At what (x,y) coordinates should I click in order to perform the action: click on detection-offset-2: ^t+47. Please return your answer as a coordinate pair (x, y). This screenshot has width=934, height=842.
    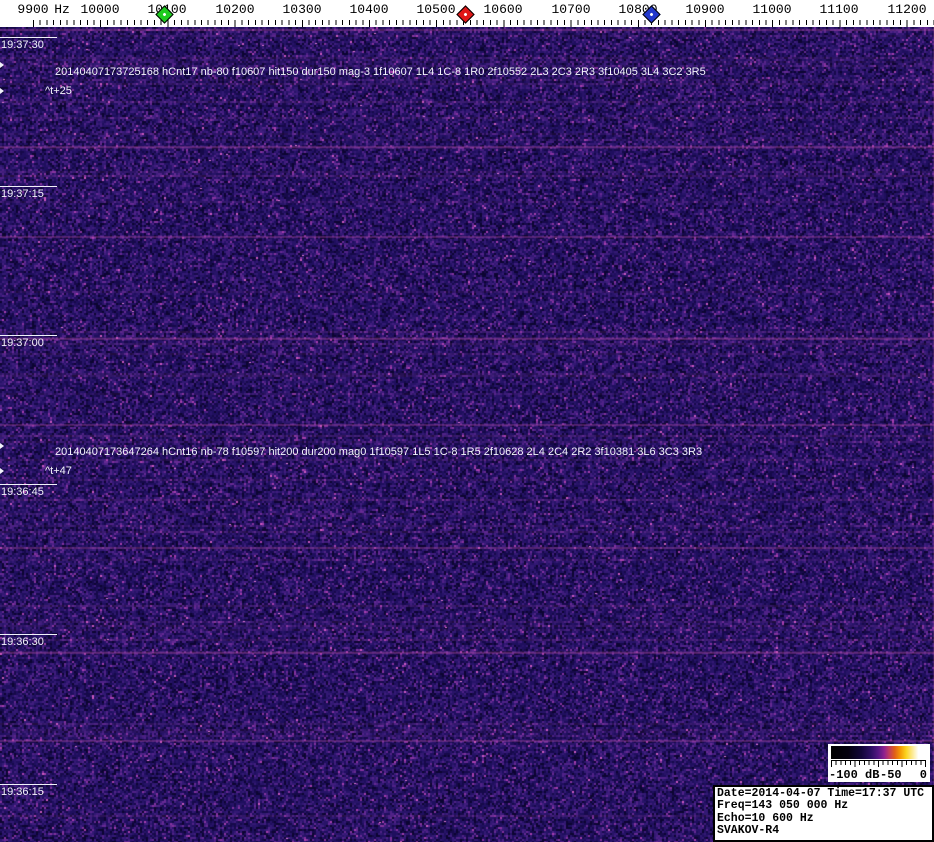
    Looking at the image, I should click on (58, 471).